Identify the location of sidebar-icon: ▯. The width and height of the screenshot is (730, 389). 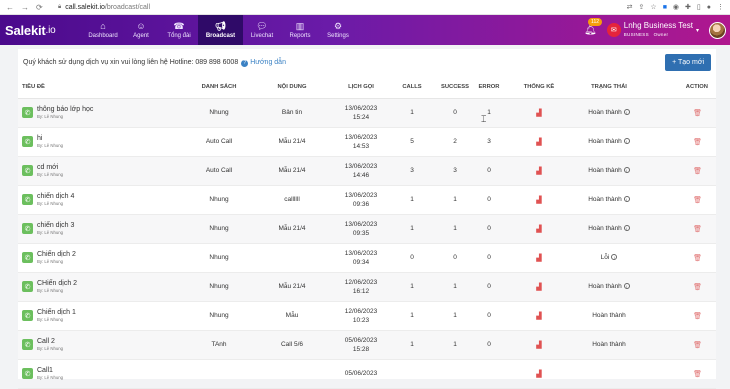
(699, 7).